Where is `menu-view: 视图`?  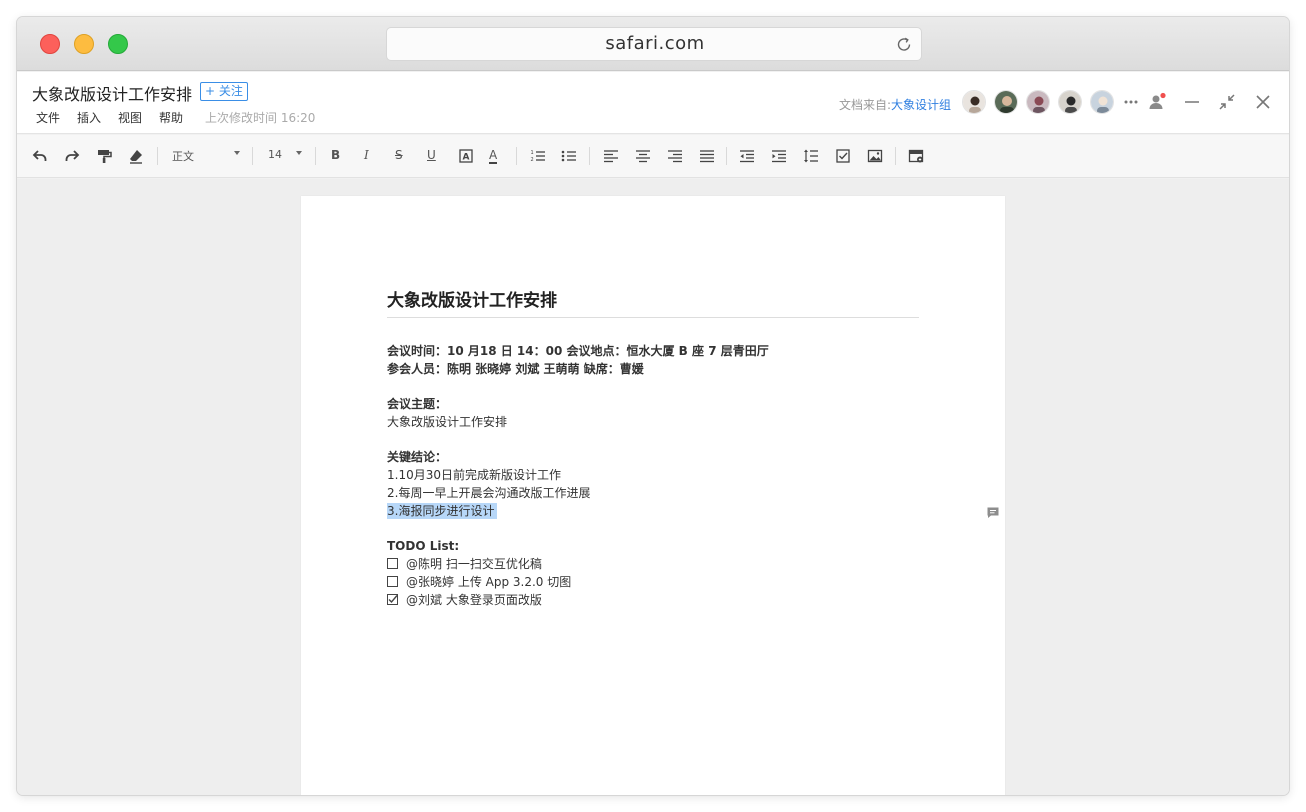
menu-view: 视图 is located at coordinates (130, 117).